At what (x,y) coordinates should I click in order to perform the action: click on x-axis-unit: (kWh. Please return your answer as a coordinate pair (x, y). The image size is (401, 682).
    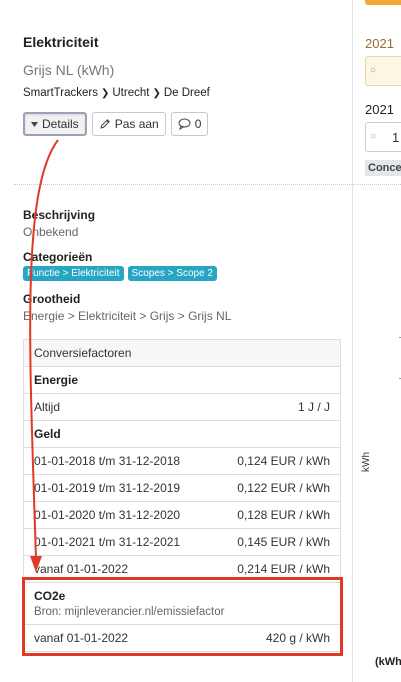
    Looking at the image, I should click on (388, 662).